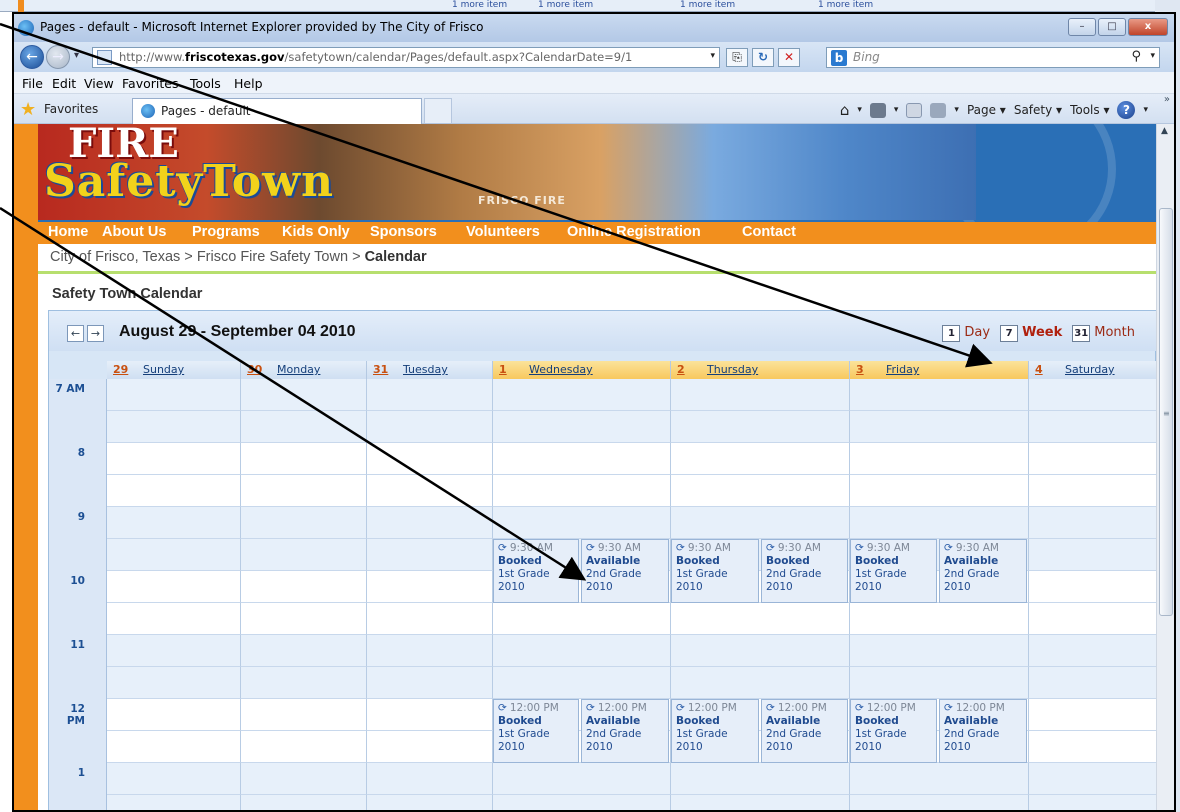 Image resolution: width=1180 pixels, height=812 pixels. What do you see at coordinates (272, 257) in the screenshot?
I see `breadcrumb-safety-town: Frisco Fire Safety Town` at bounding box center [272, 257].